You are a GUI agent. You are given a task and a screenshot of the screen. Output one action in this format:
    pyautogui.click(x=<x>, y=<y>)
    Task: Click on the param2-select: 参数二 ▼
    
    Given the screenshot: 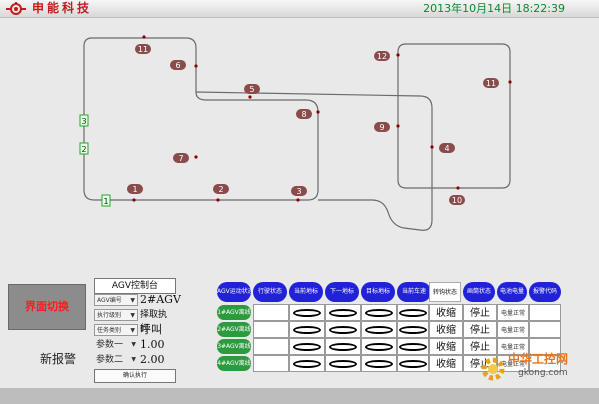 What is the action you would take?
    pyautogui.click(x=116, y=360)
    